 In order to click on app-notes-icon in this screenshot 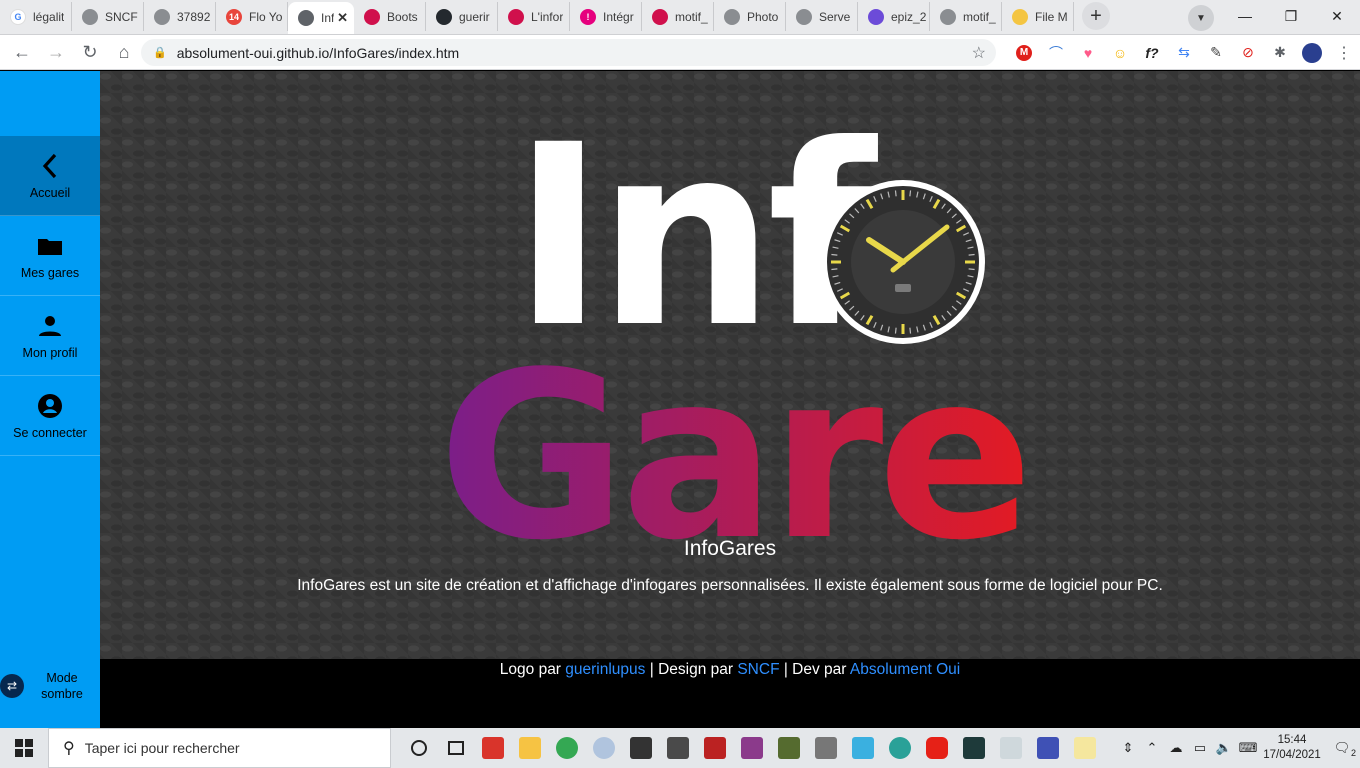, I will do `click(1085, 748)`.